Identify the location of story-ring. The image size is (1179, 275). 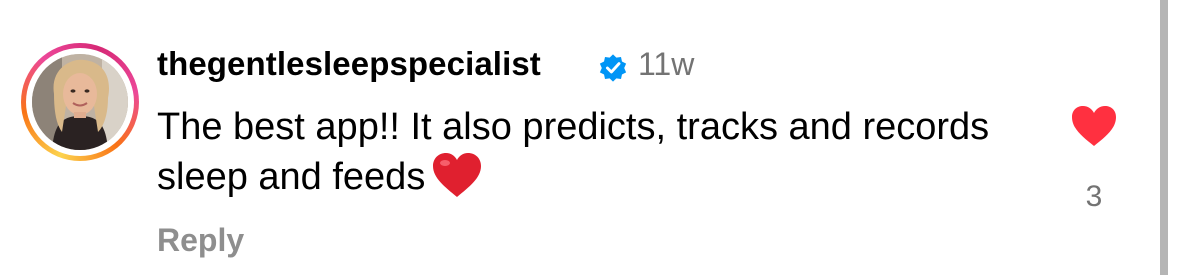
(80, 102).